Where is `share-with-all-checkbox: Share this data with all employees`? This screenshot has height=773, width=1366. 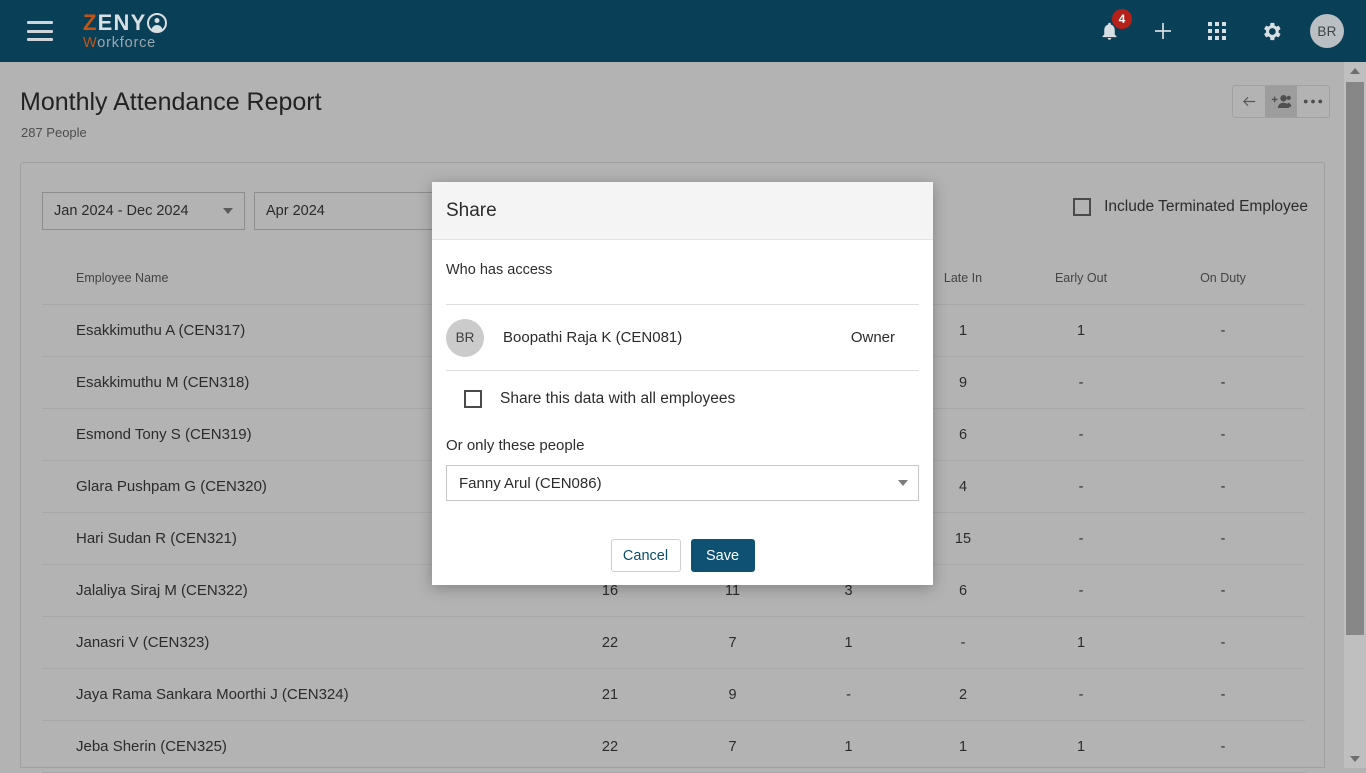
share-with-all-checkbox: Share this data with all employees is located at coordinates (682, 399).